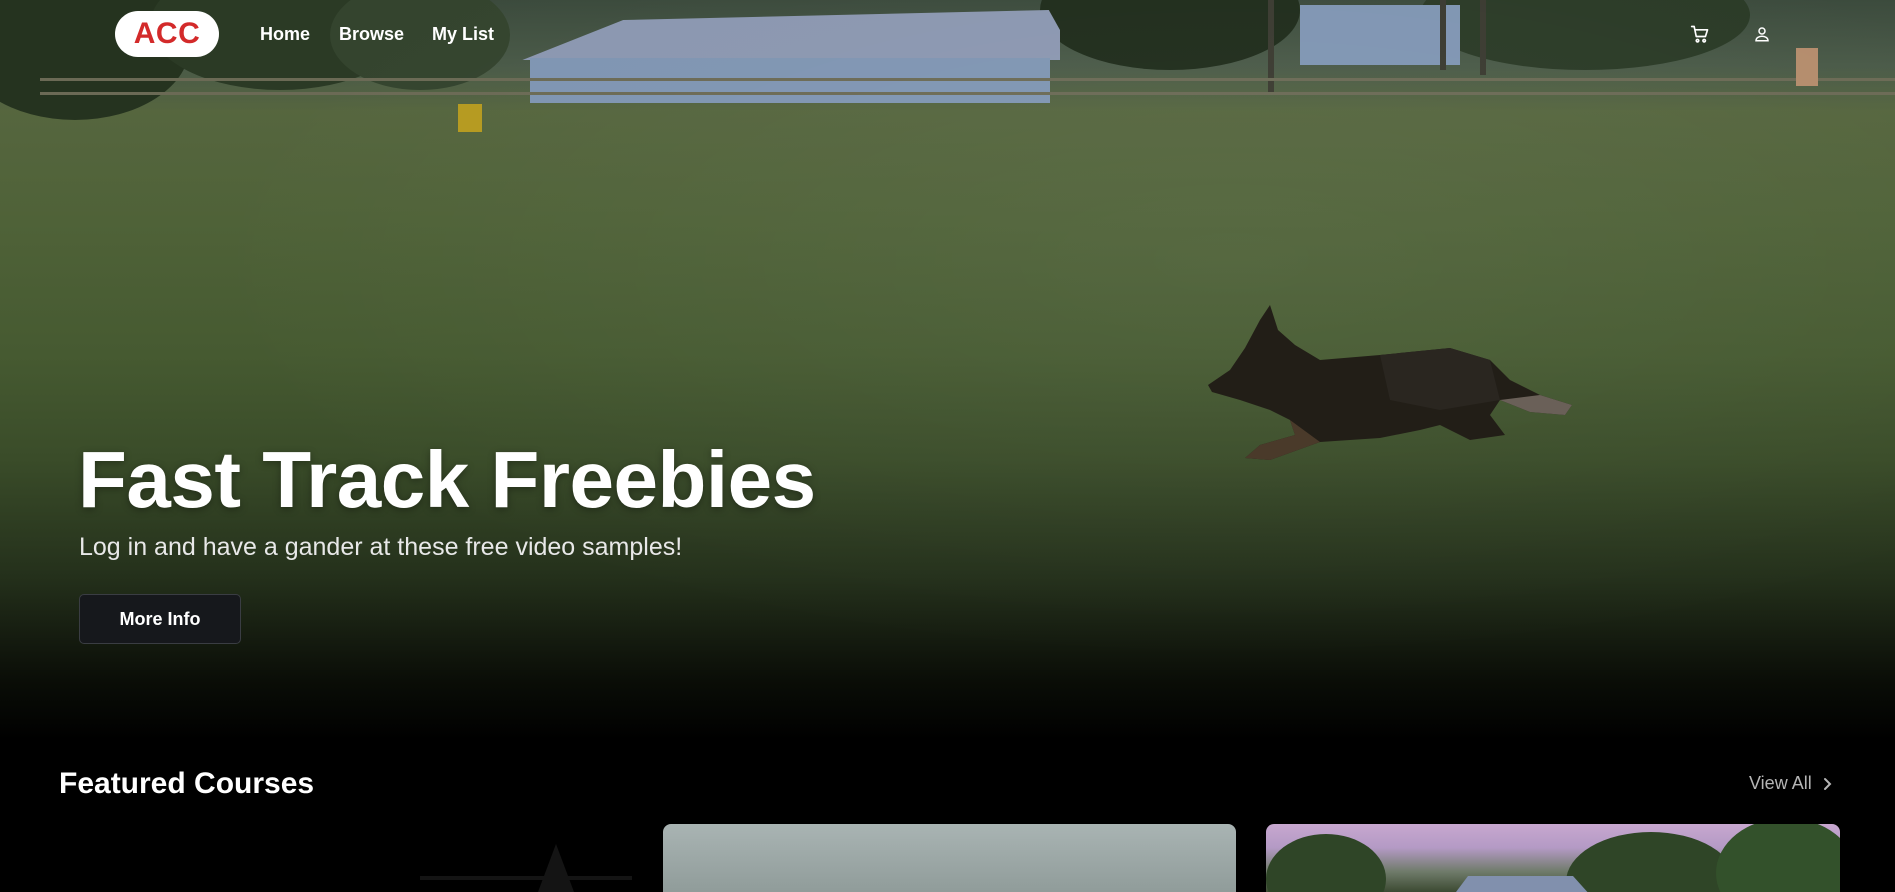 The height and width of the screenshot is (892, 1895). I want to click on course-thumbnail-logo, so click(526, 868).